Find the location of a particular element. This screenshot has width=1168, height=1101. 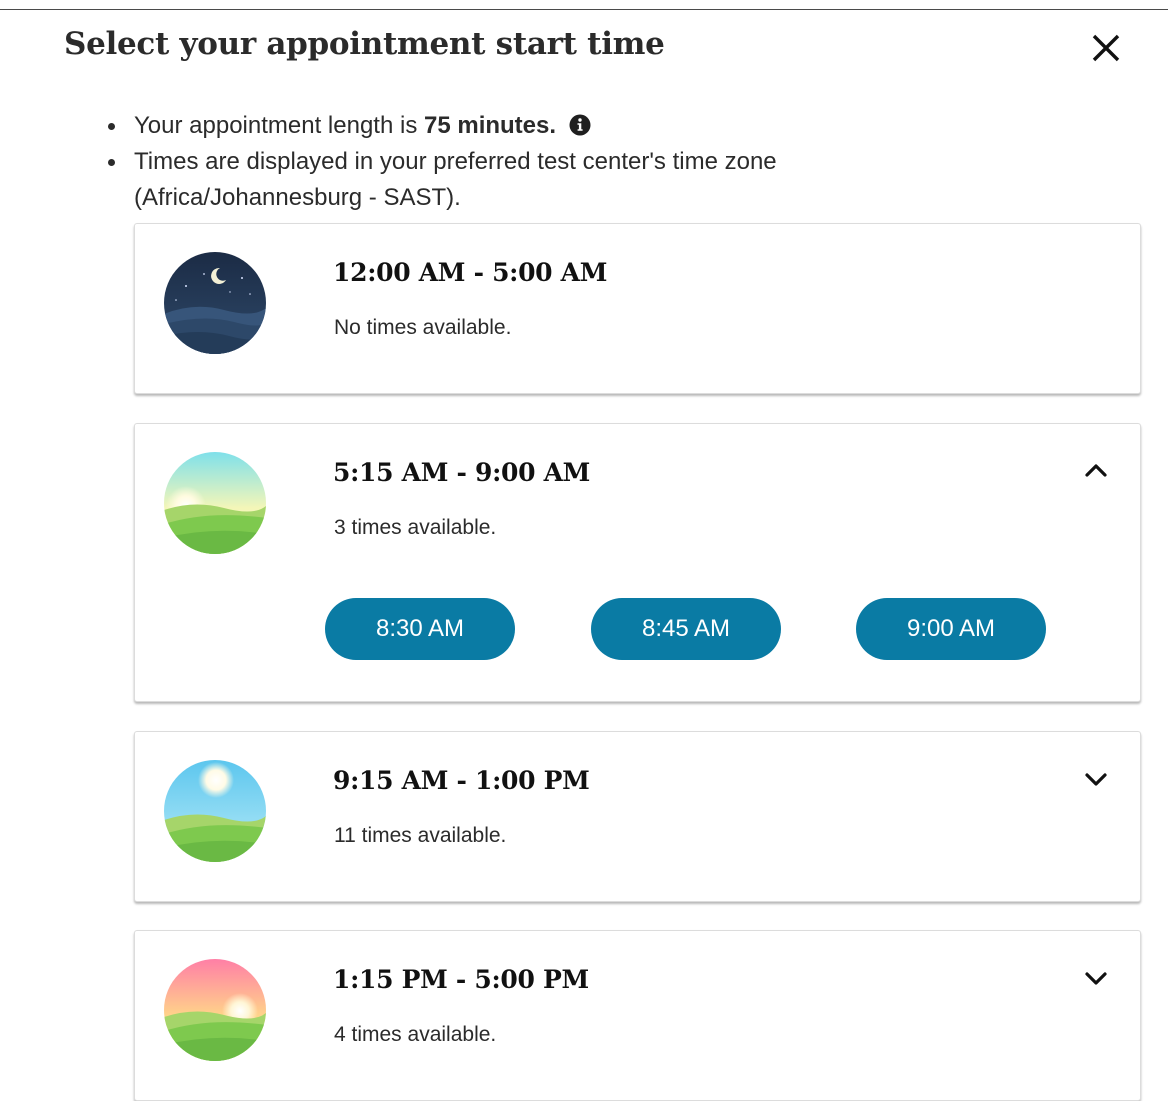

availability-text: 11 times available. is located at coordinates (420, 835).